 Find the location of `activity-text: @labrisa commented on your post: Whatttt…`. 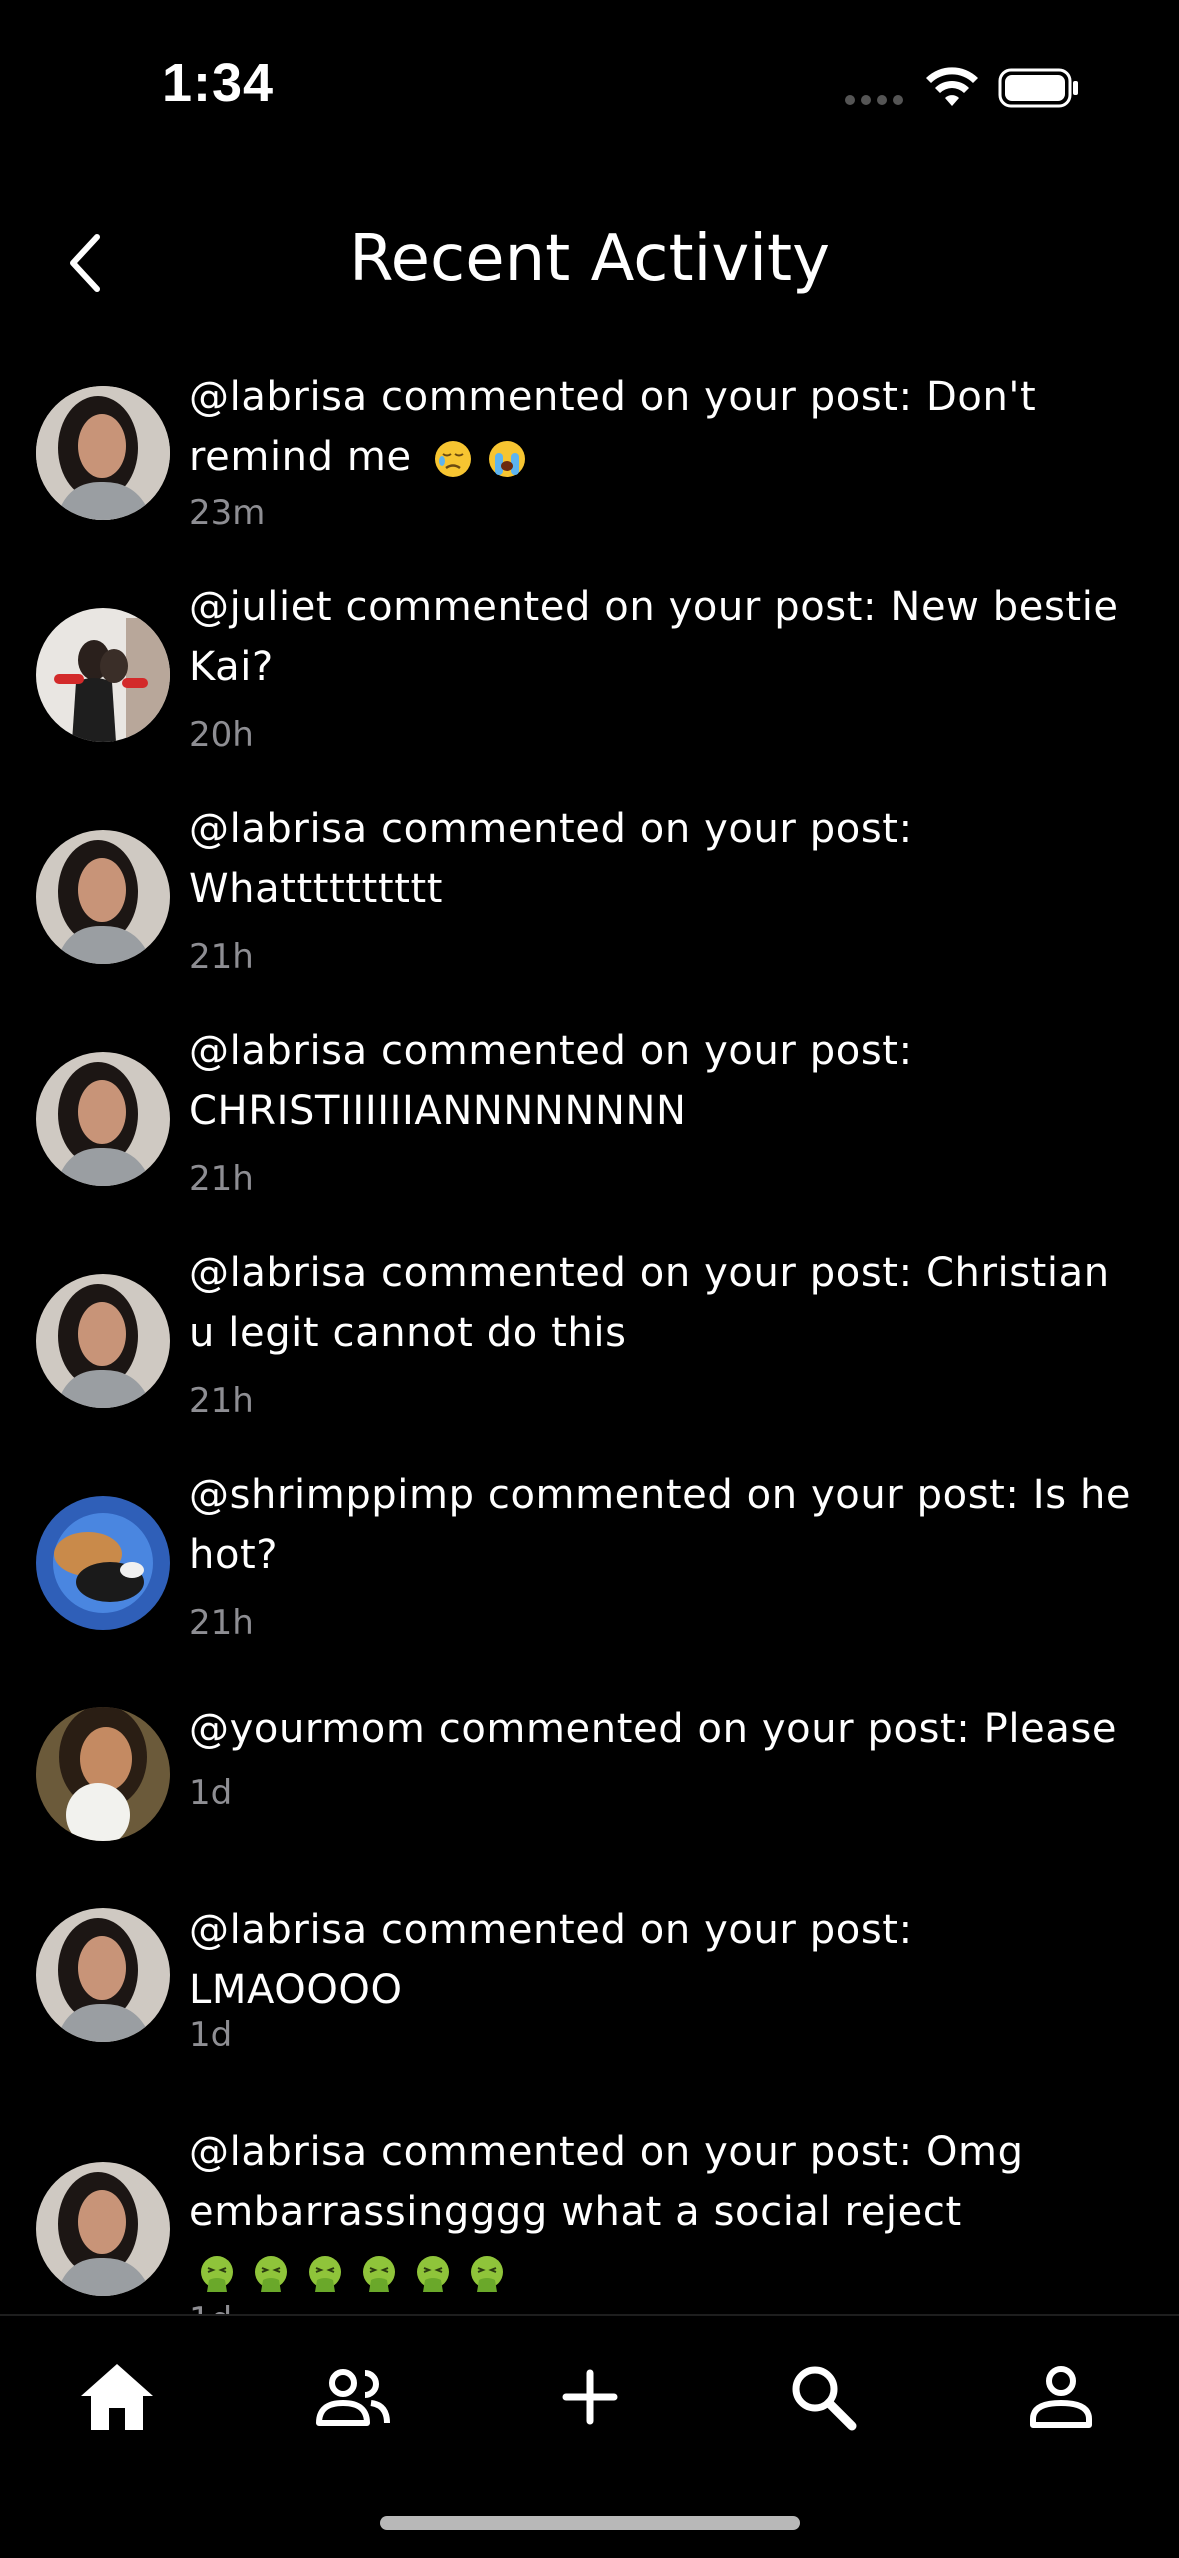

activity-text: @labrisa commented on your post: Whatttt… is located at coordinates (551, 859).